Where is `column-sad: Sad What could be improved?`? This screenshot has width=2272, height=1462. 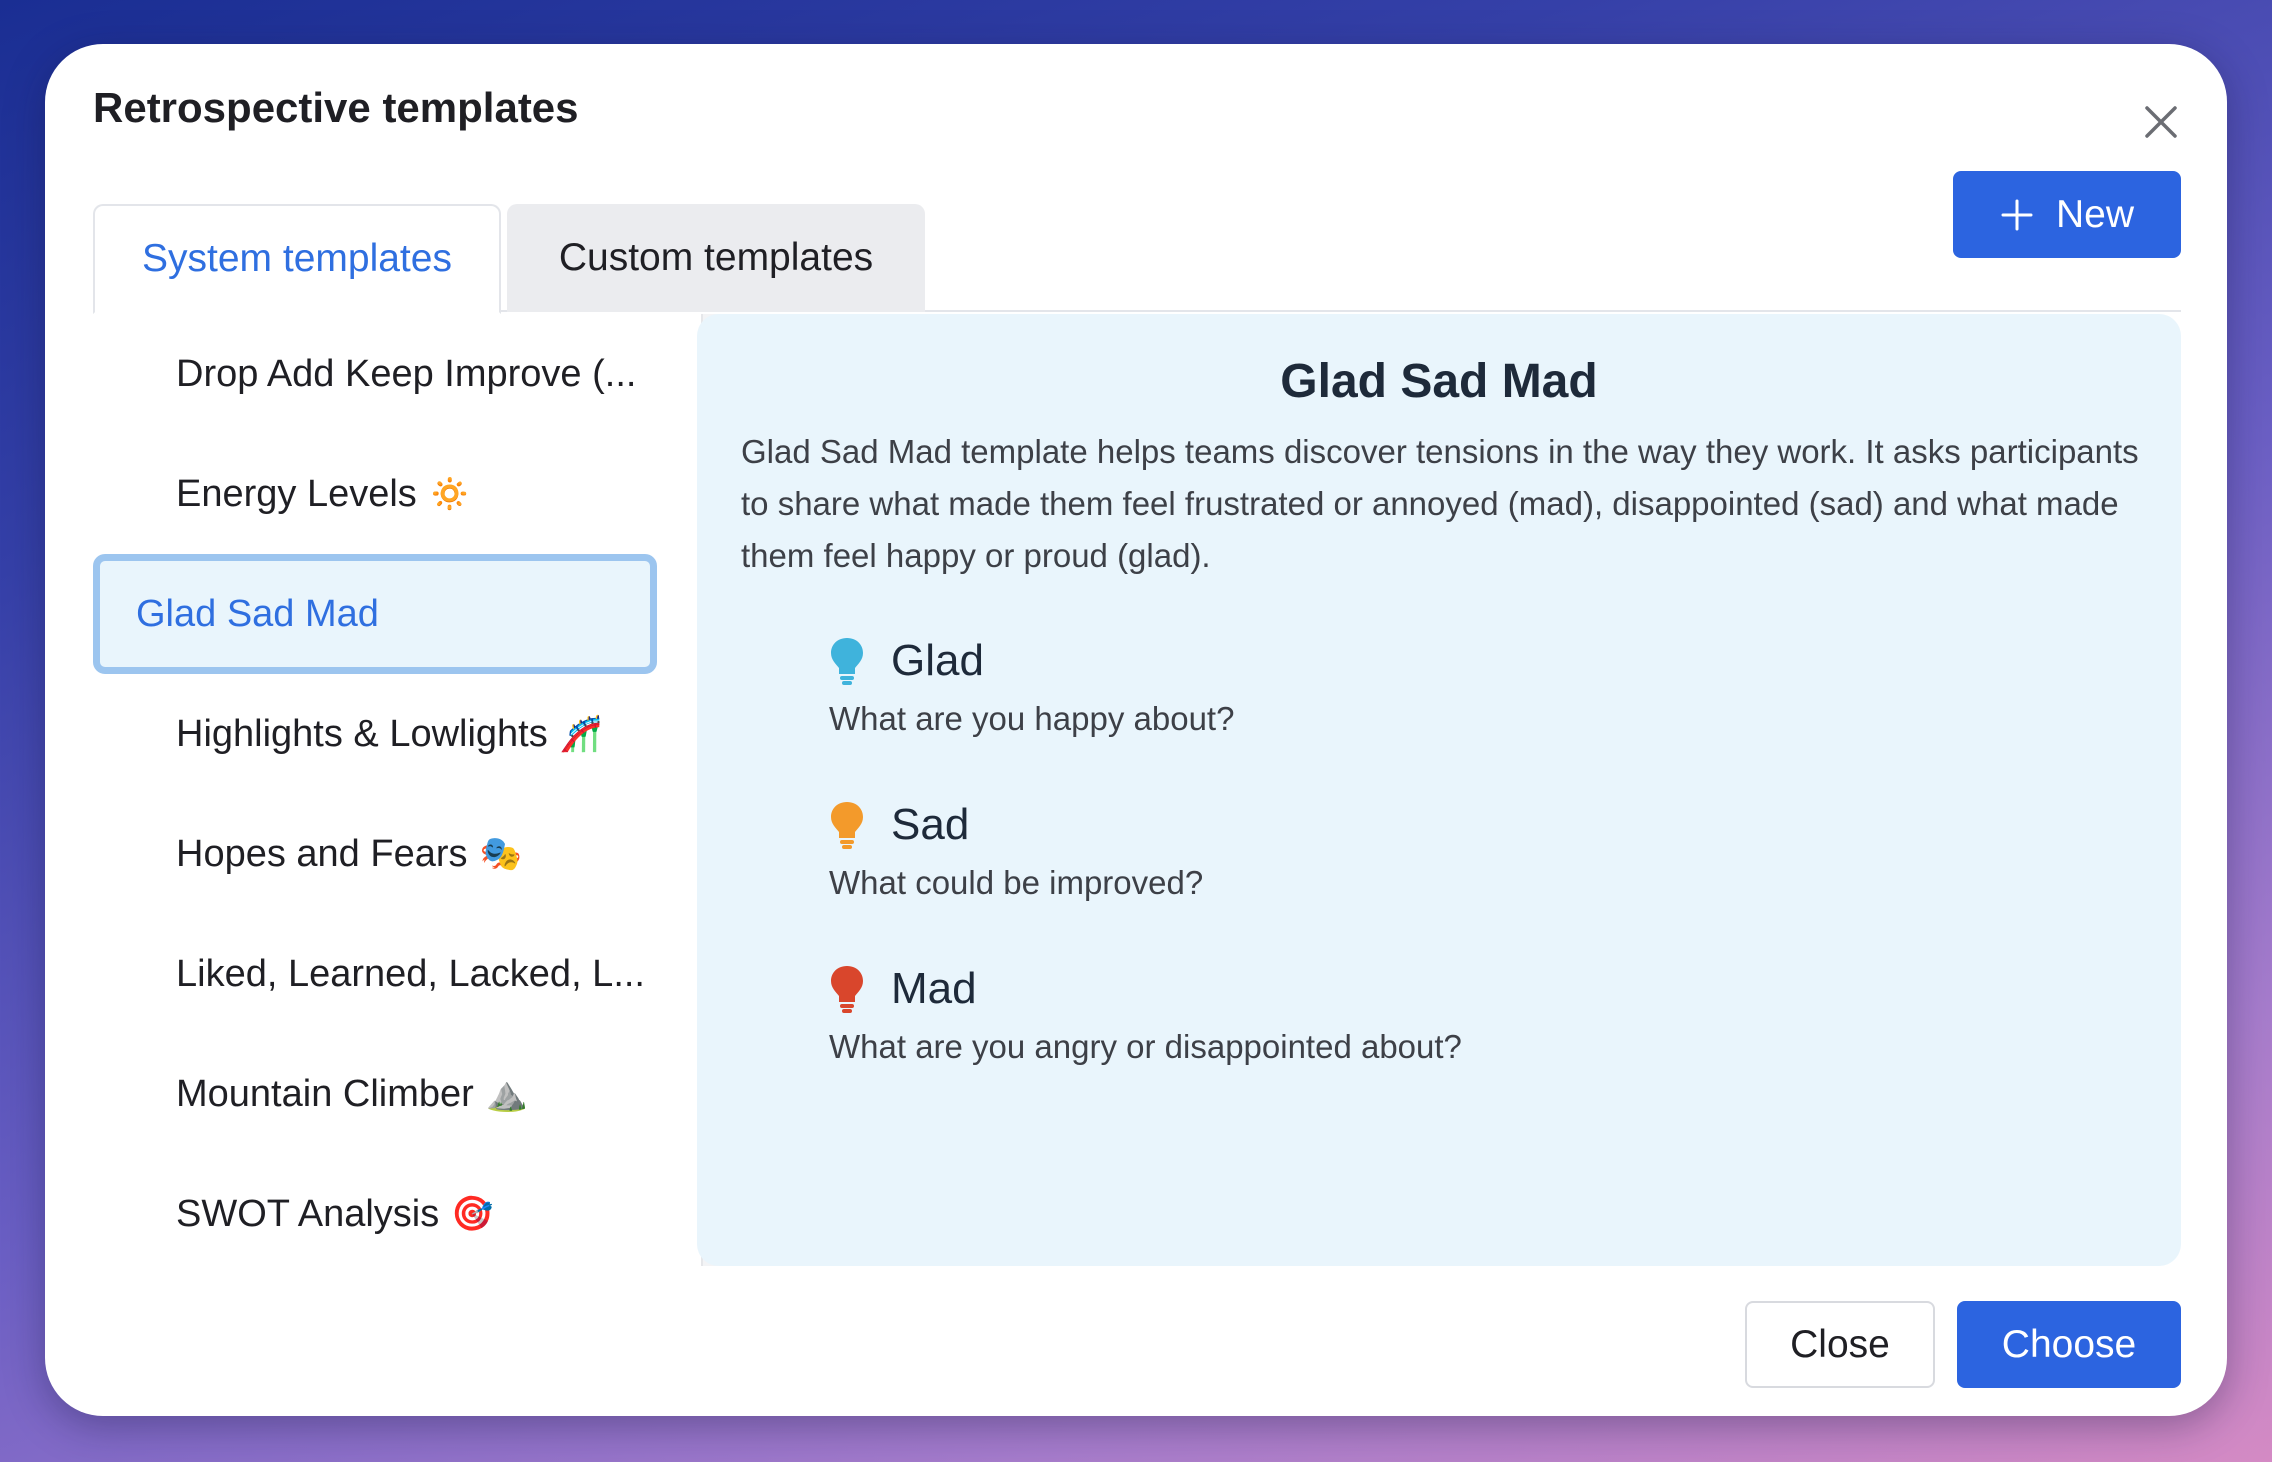
column-sad: Sad What could be improved? is located at coordinates (1429, 851).